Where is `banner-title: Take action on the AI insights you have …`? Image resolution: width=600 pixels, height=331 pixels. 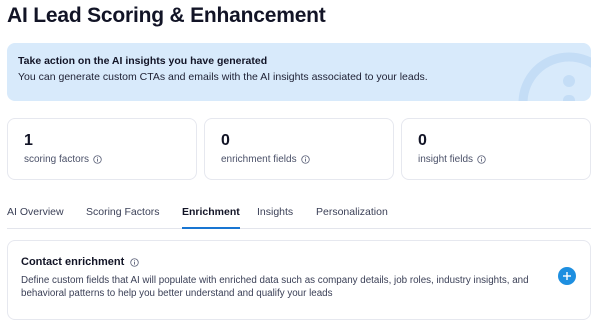
banner-title: Take action on the AI insights you have … is located at coordinates (143, 61).